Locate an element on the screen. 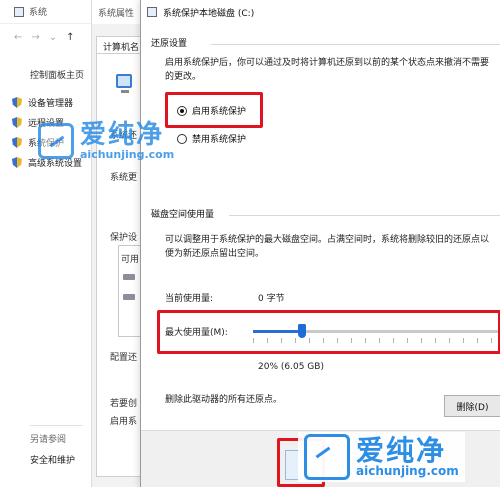 The width and height of the screenshot is (500, 487). divider is located at coordinates (56, 425).